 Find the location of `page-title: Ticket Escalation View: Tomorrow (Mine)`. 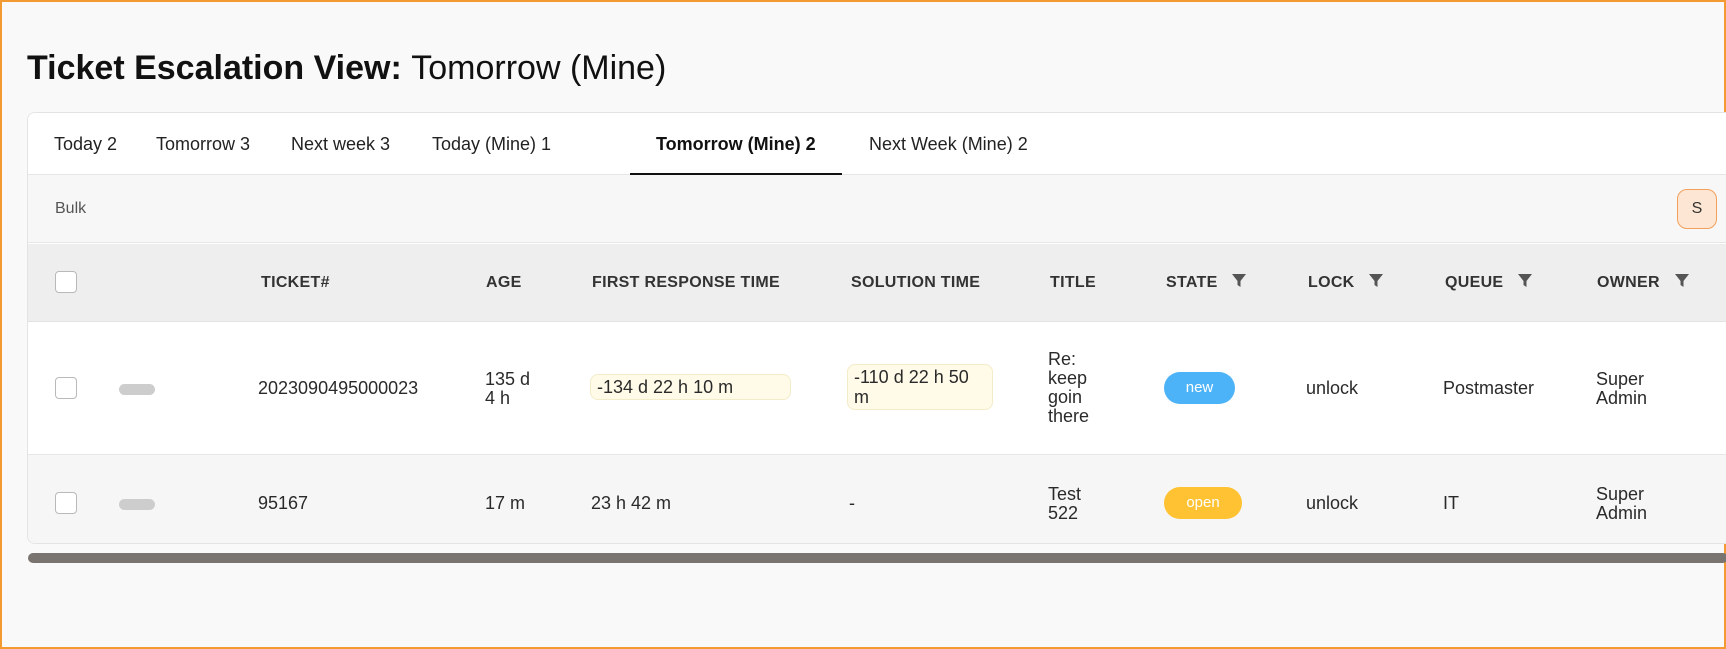

page-title: Ticket Escalation View: Tomorrow (Mine) is located at coordinates (346, 68).